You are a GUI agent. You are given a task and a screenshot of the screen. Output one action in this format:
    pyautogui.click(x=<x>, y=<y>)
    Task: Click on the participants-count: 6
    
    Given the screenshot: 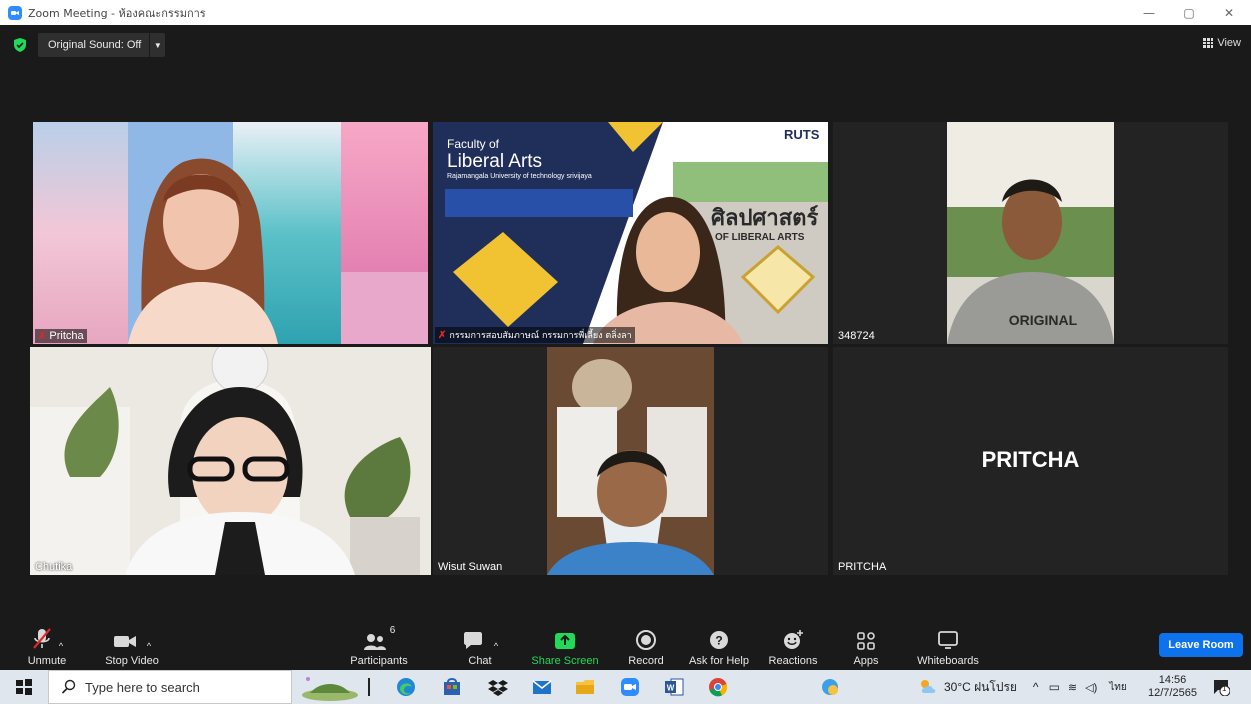 What is the action you would take?
    pyautogui.click(x=392, y=630)
    